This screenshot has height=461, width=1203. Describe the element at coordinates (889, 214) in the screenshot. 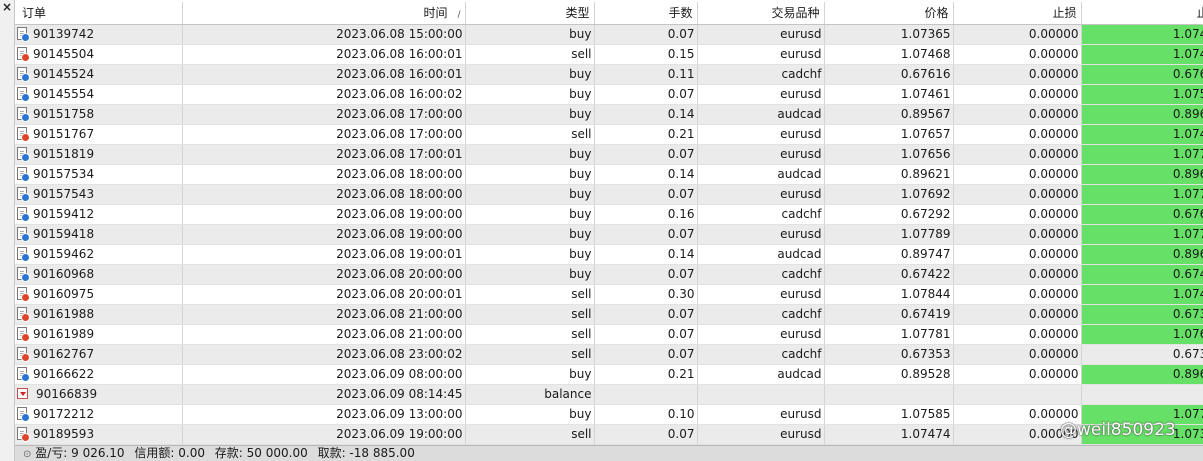

I see `cell-price: 0.67292` at that location.